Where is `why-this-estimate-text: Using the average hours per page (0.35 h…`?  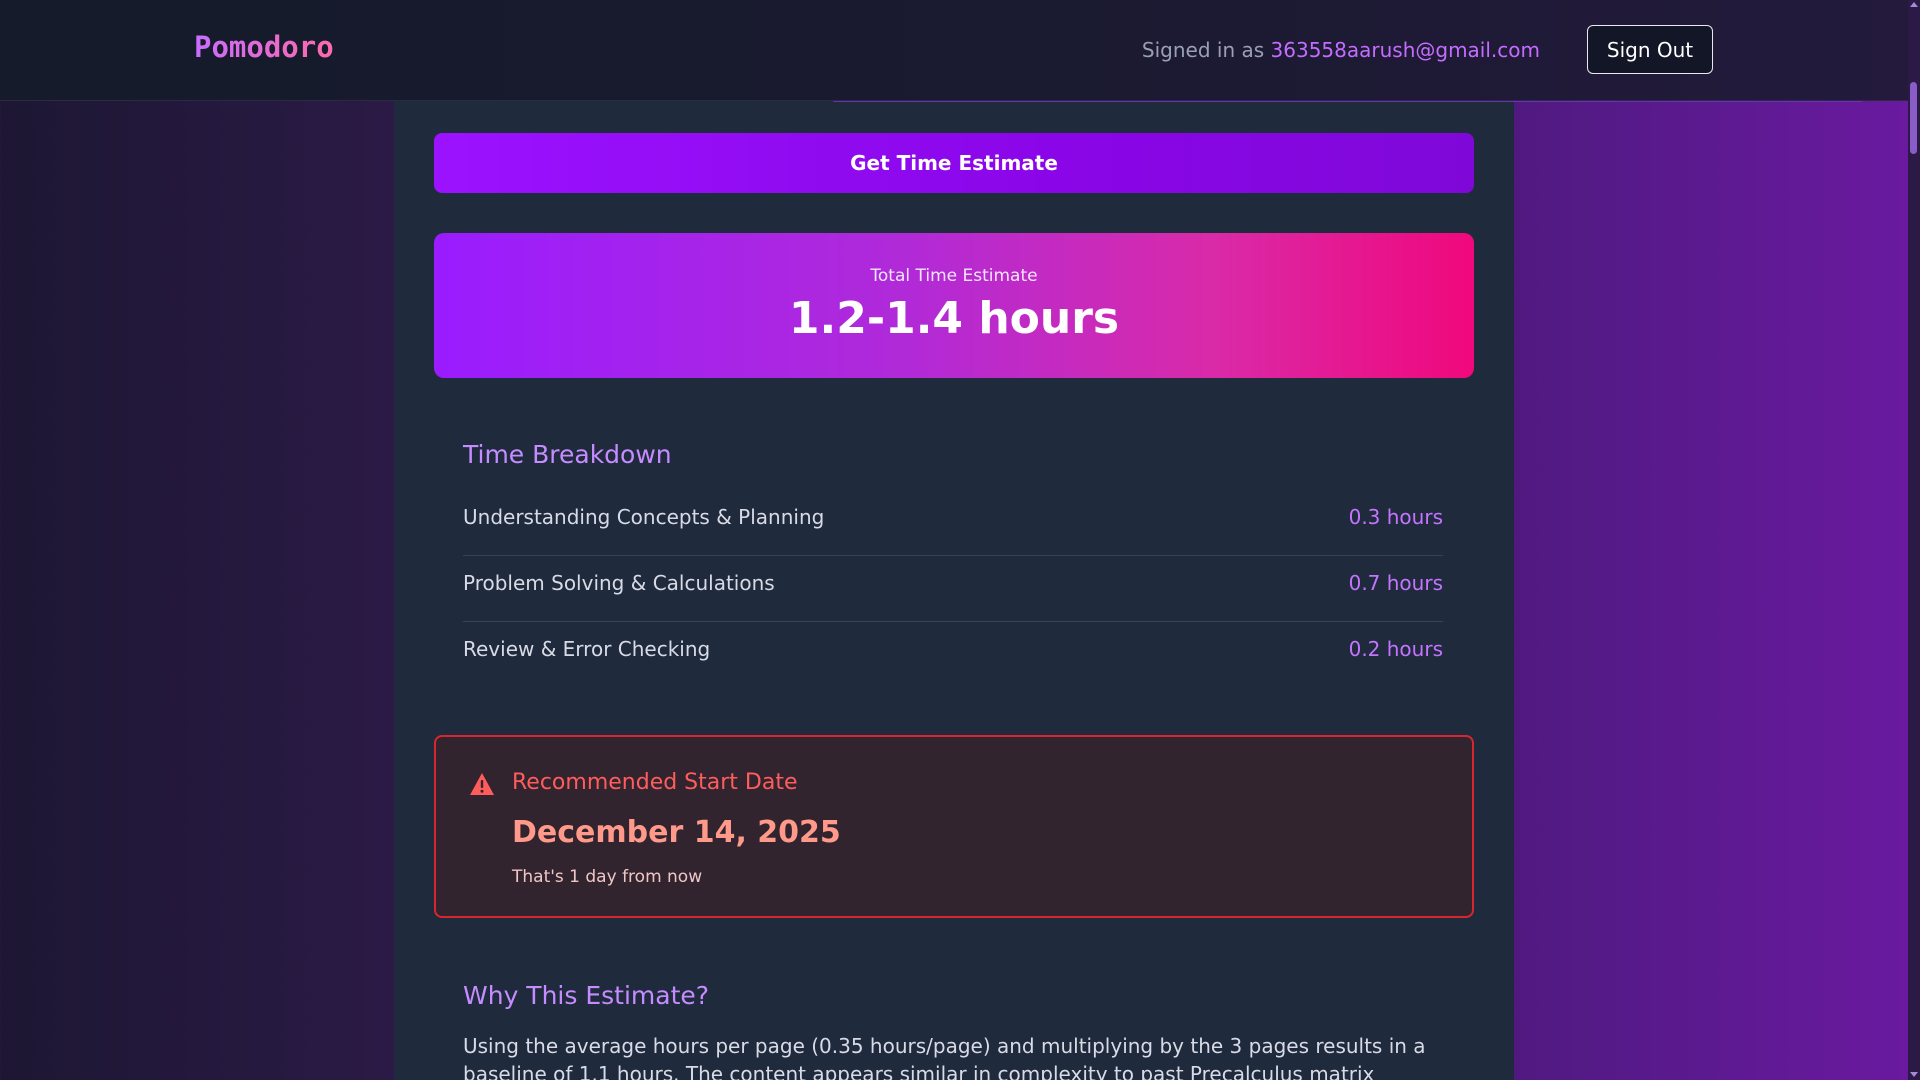
why-this-estimate-text: Using the average hours per page (0.35 h… is located at coordinates (944, 1057).